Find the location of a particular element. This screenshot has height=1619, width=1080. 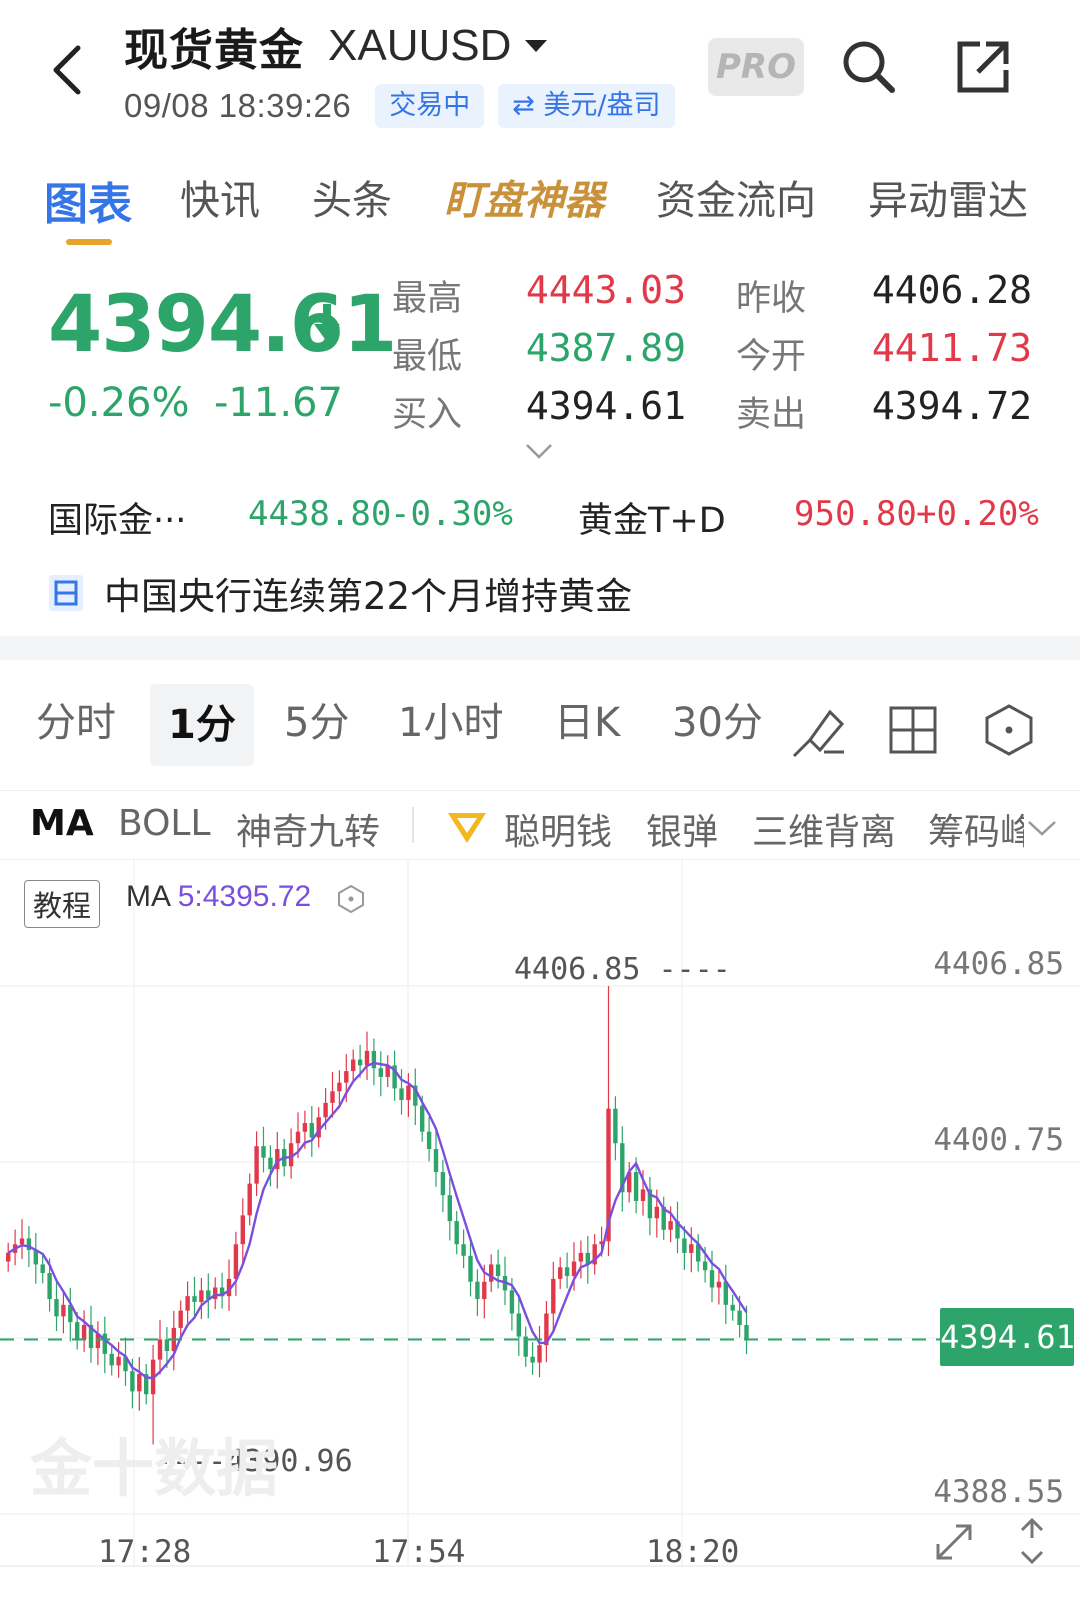

last-price: 4394.61 is located at coordinates (222, 325).